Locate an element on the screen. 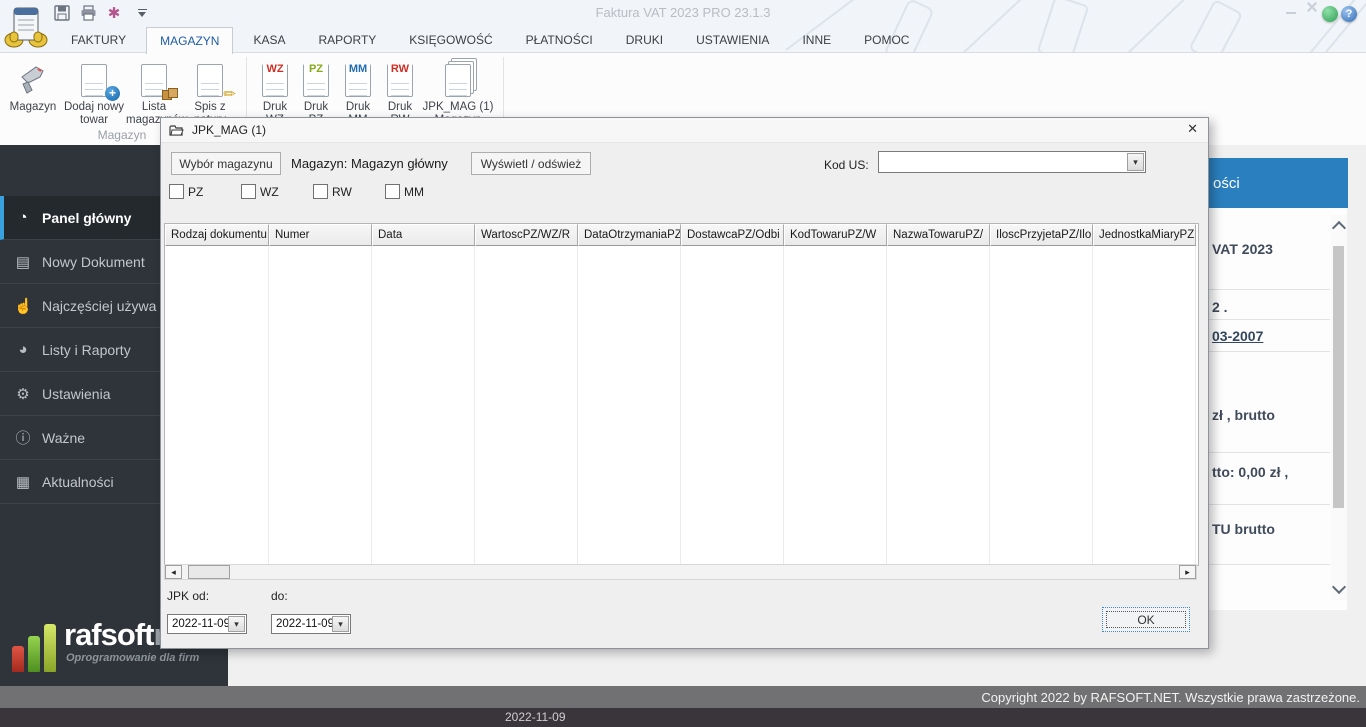  sidebar-item-icon: ☝ is located at coordinates (23, 306).